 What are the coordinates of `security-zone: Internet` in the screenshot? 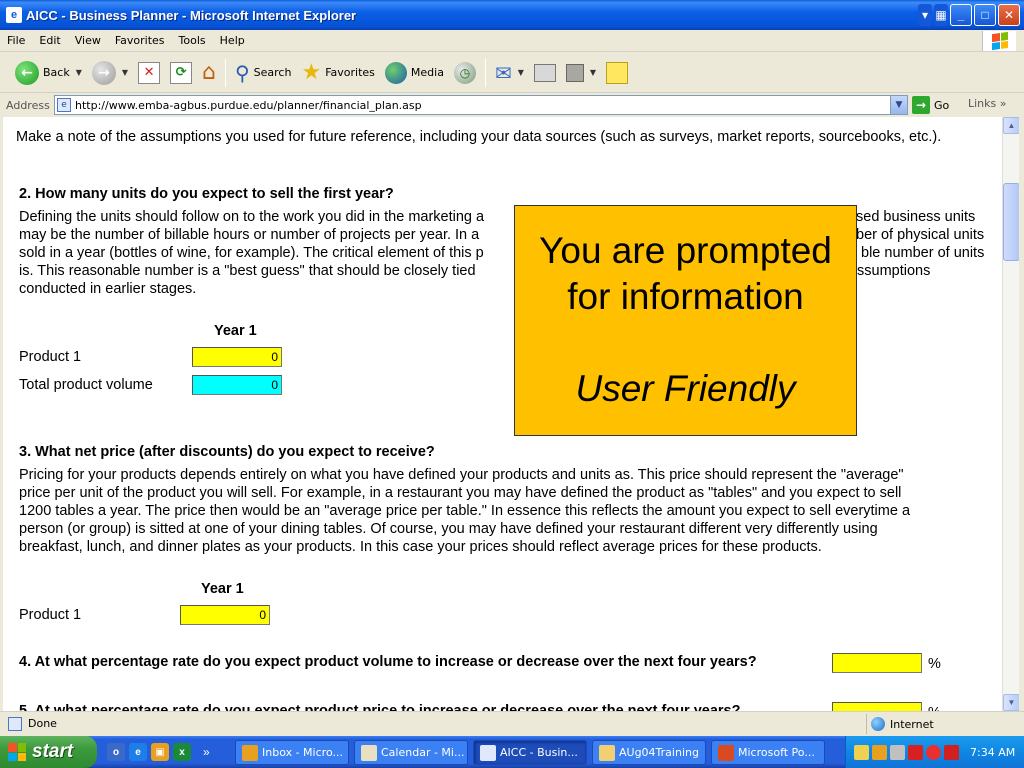 It's located at (941, 724).